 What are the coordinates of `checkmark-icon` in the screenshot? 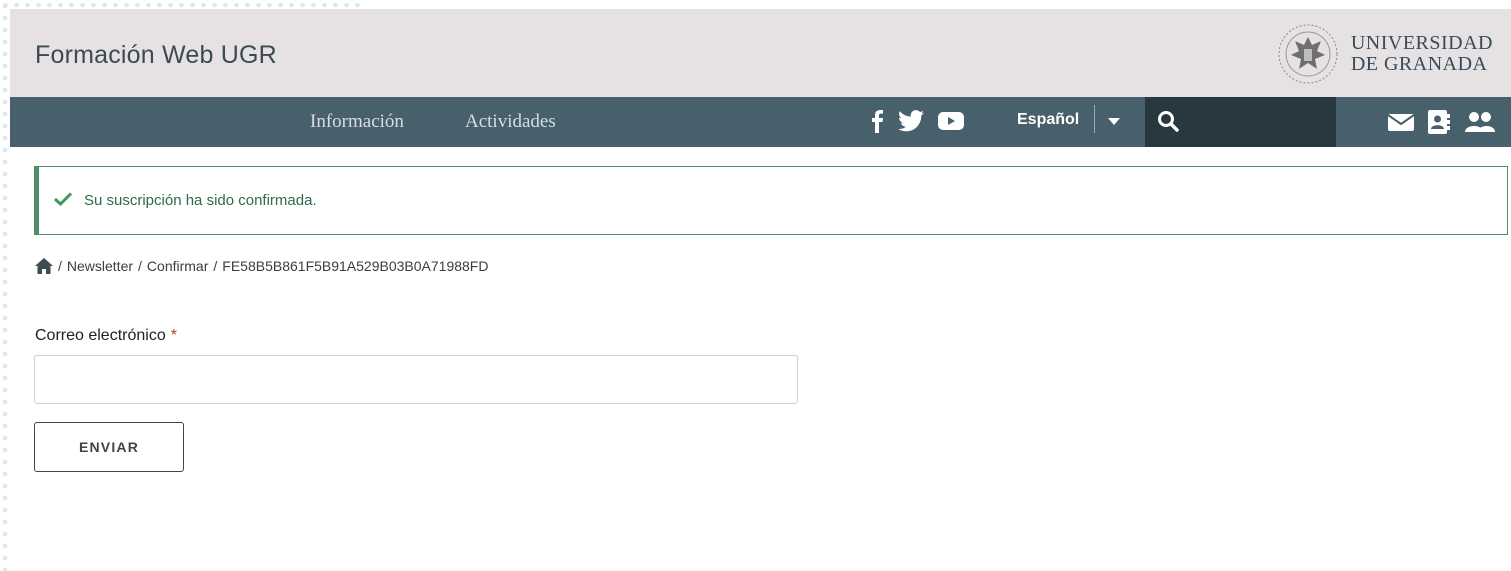 It's located at (63, 199).